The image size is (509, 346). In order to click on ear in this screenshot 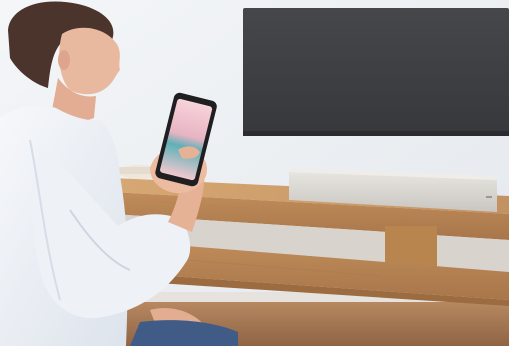, I will do `click(64, 60)`.